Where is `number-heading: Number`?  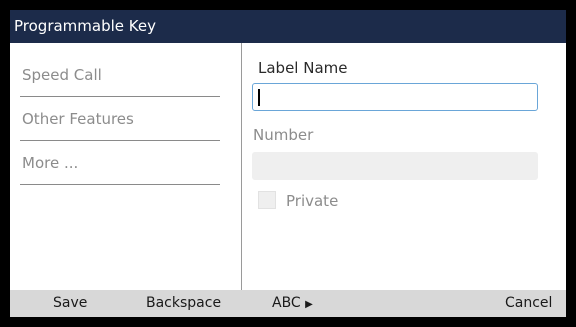
number-heading: Number is located at coordinates (283, 135).